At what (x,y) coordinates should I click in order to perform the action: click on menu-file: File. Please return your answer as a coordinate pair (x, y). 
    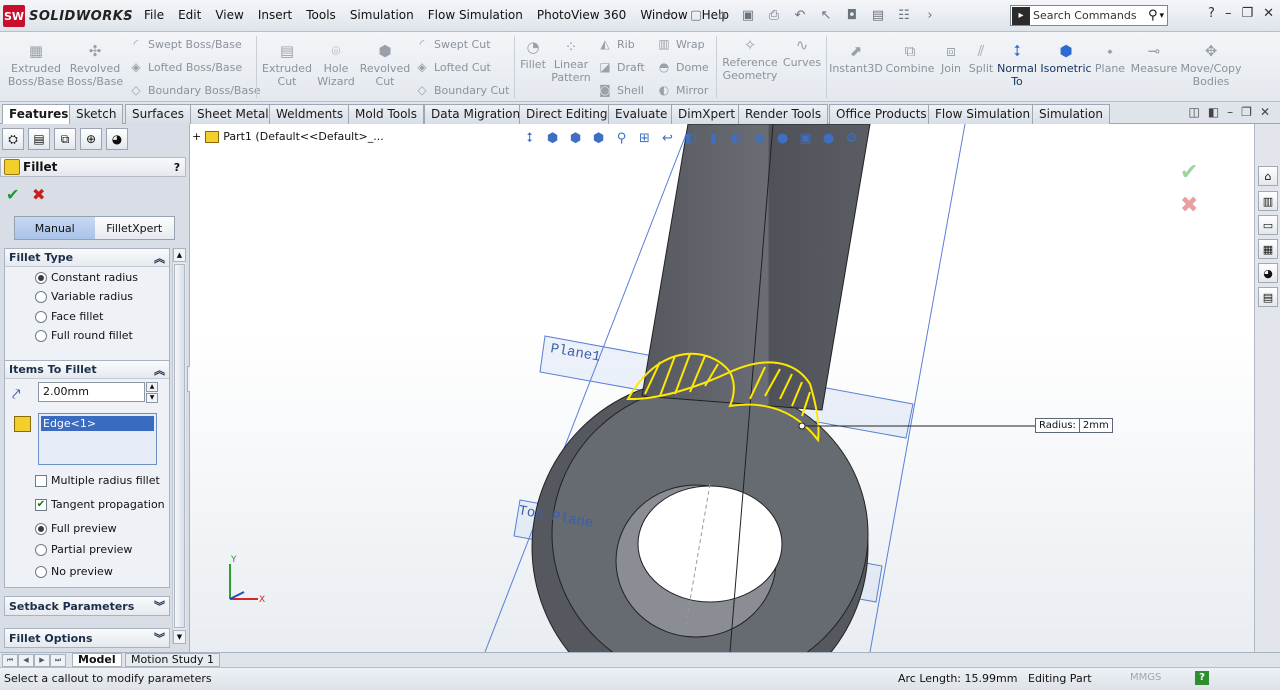
    Looking at the image, I should click on (154, 15).